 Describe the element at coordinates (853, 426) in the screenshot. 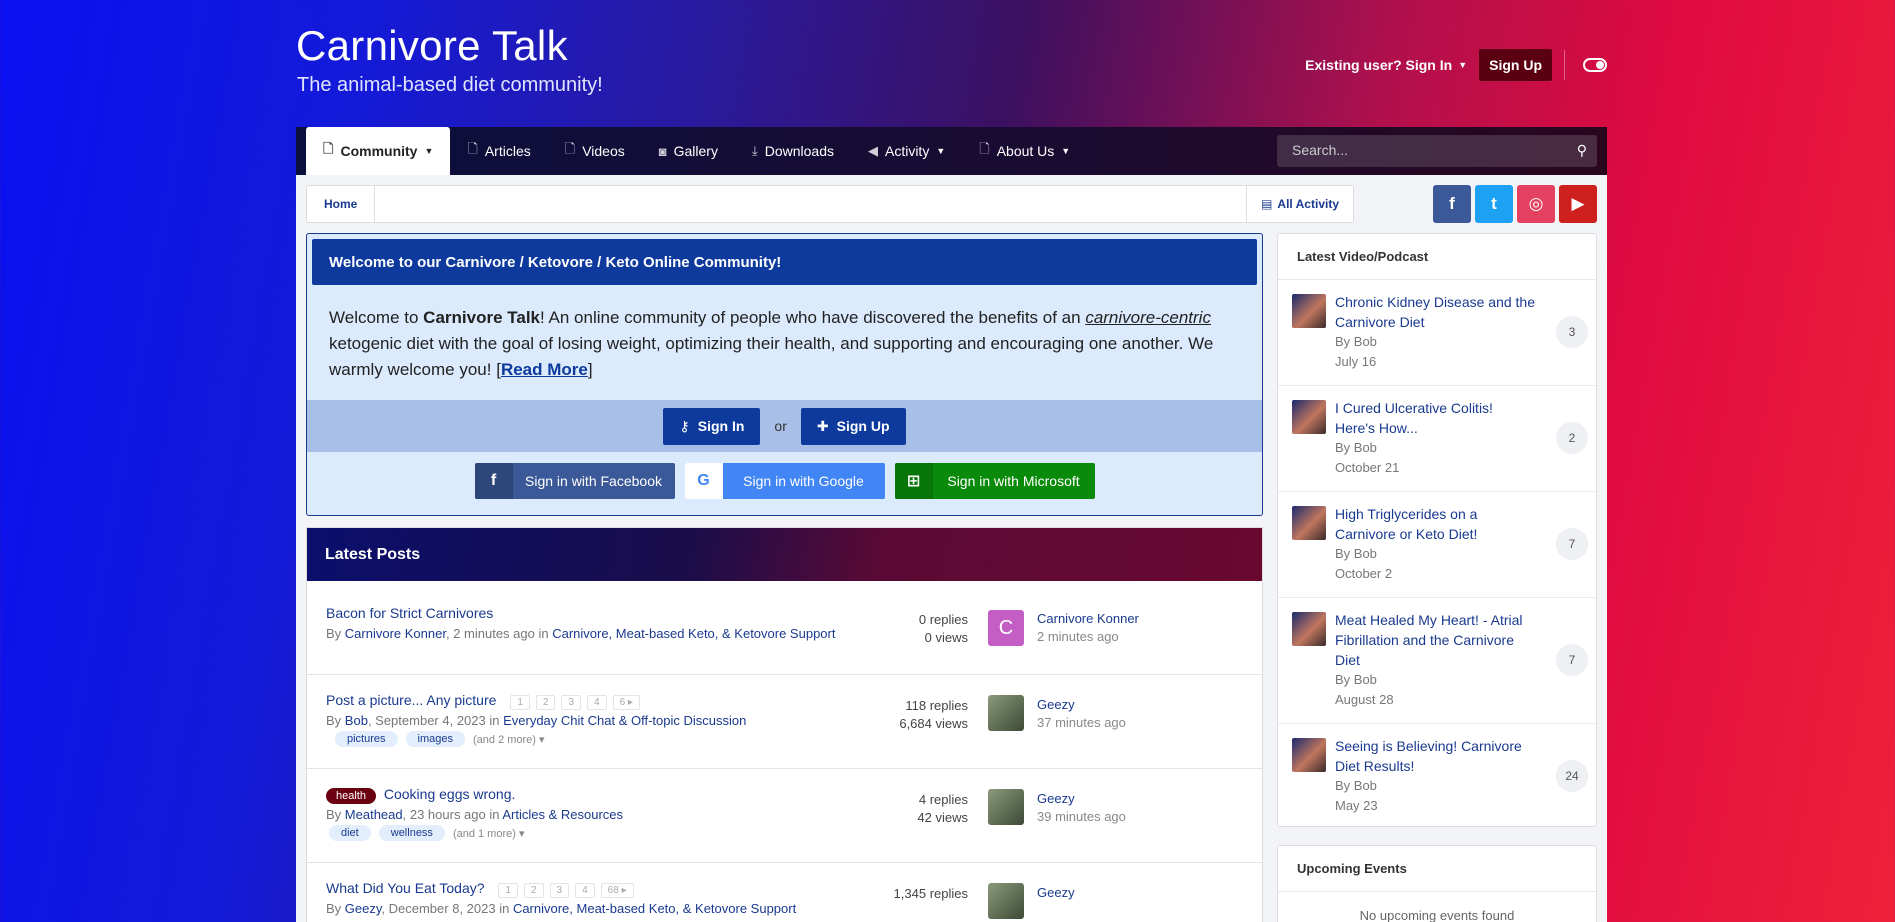

I see `welcome-signup-button: ✚ Sign Up` at that location.